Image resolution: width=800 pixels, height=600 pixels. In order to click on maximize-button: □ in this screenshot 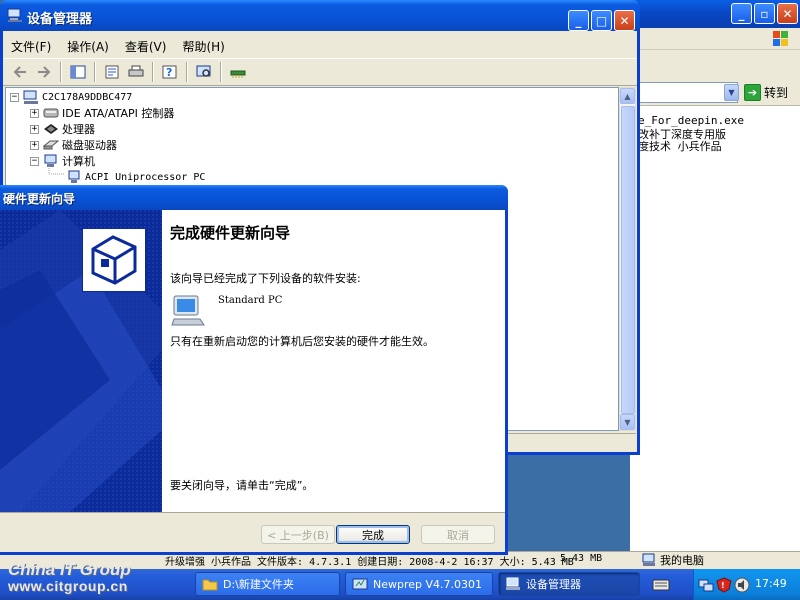, I will do `click(601, 20)`.